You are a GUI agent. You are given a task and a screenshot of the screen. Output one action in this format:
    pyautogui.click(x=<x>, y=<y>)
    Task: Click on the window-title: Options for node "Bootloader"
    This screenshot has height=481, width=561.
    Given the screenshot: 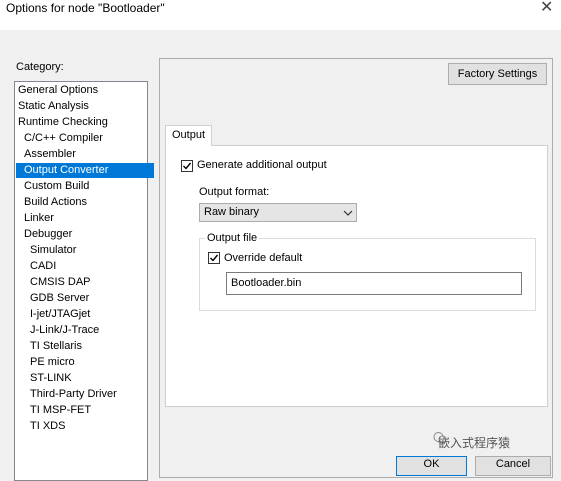 What is the action you would take?
    pyautogui.click(x=85, y=8)
    